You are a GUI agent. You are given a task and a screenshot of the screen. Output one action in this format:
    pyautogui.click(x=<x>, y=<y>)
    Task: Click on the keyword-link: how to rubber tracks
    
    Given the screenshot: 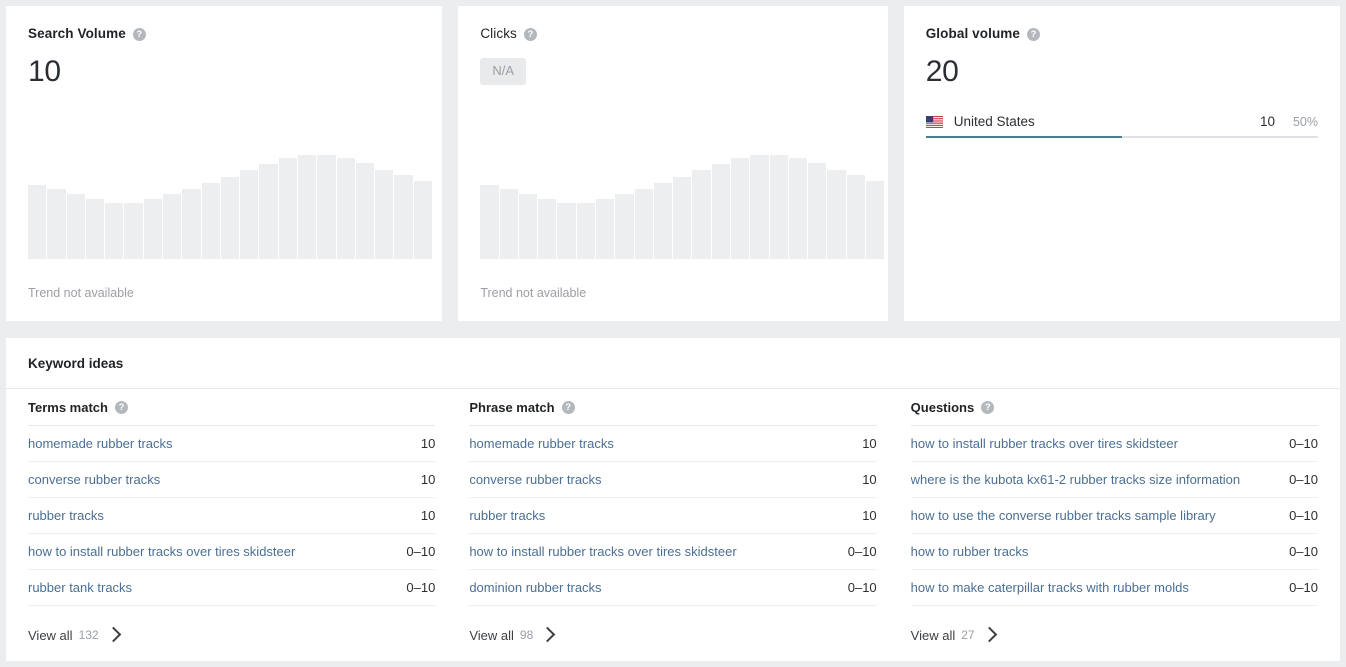 What is the action you would take?
    pyautogui.click(x=1100, y=551)
    